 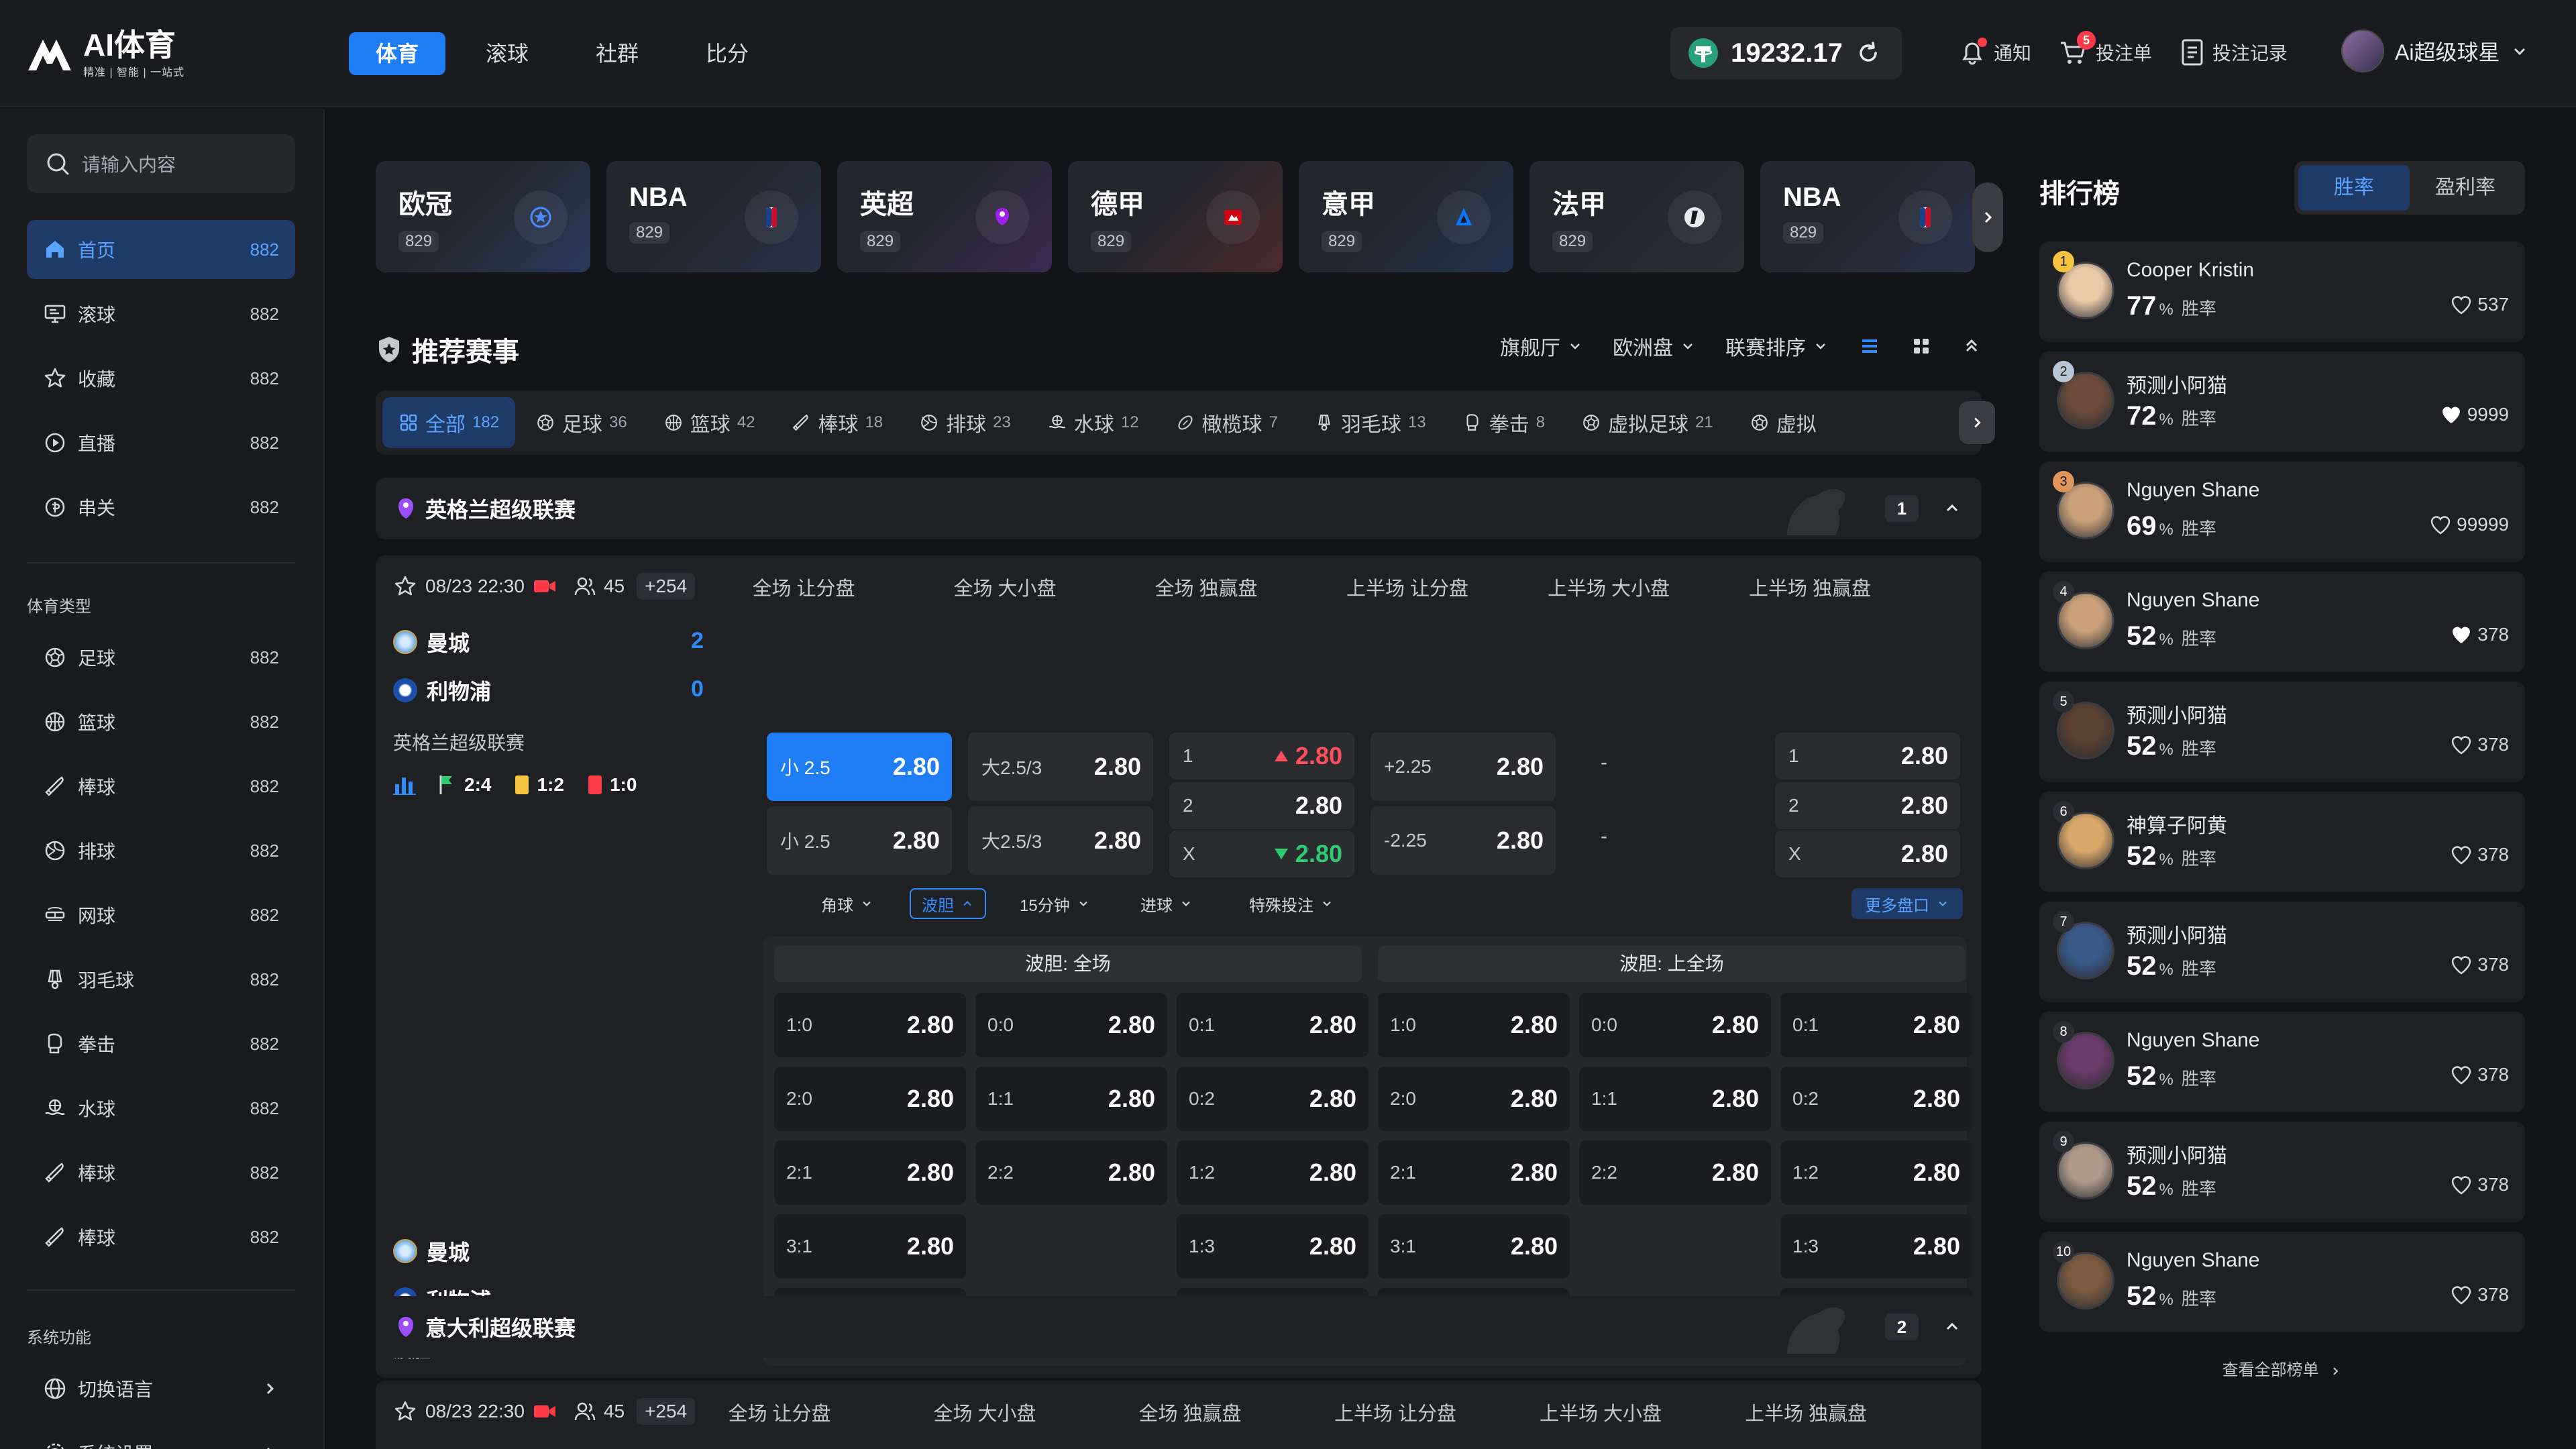 What do you see at coordinates (1055, 903) in the screenshot?
I see `subtab-15min: 15分钟` at bounding box center [1055, 903].